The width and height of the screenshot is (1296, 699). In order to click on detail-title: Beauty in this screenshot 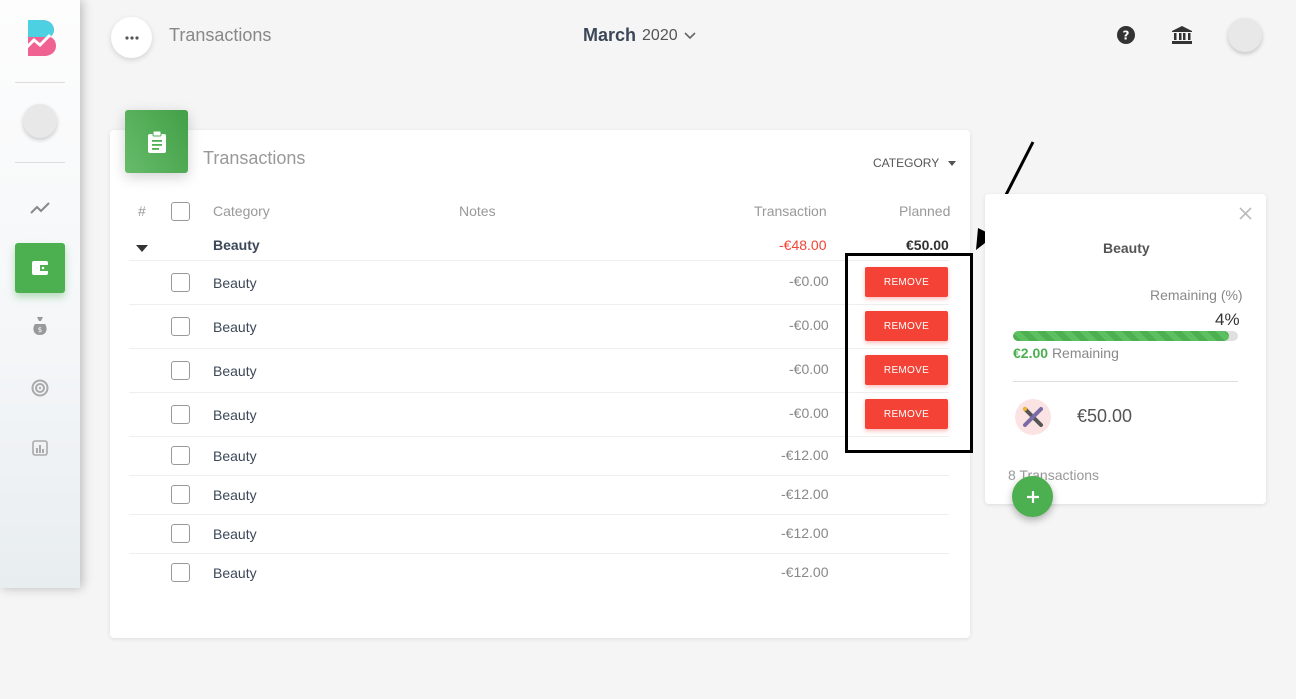, I will do `click(1126, 248)`.